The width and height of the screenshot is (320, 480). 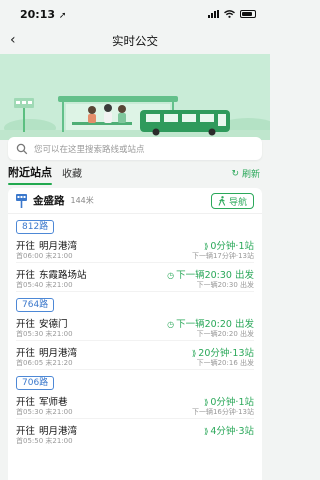 I want to click on direction-text: 开往 东霞路场站, so click(x=51, y=275).